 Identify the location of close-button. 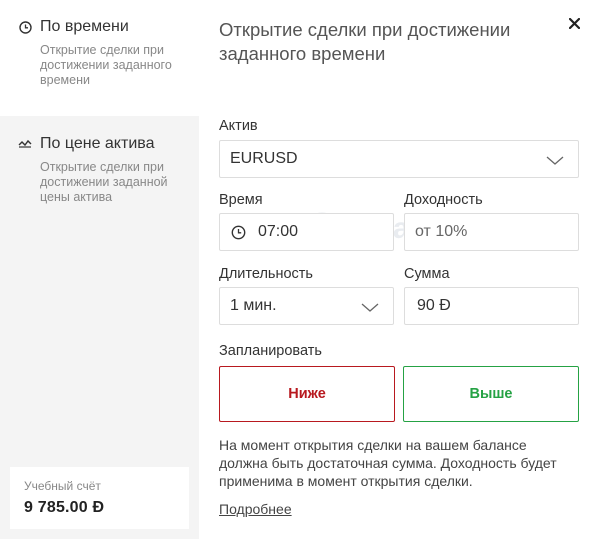
(574, 23).